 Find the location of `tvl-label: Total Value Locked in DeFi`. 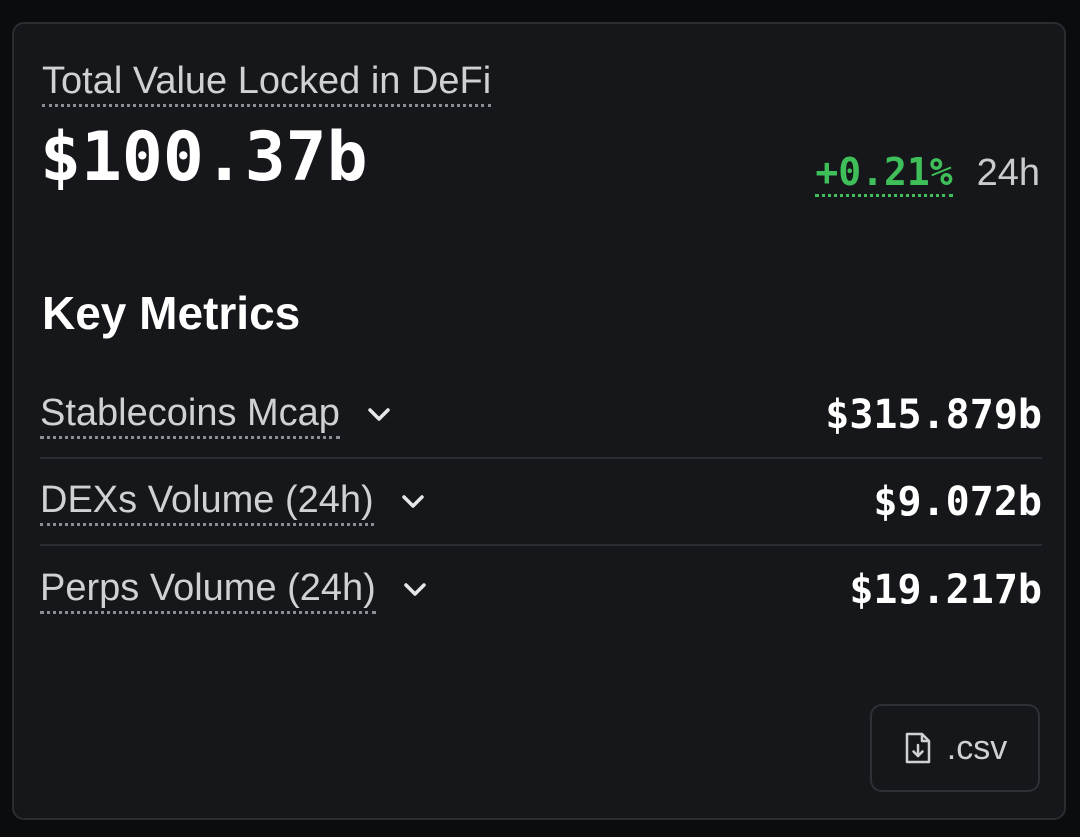

tvl-label: Total Value Locked in DeFi is located at coordinates (267, 82).